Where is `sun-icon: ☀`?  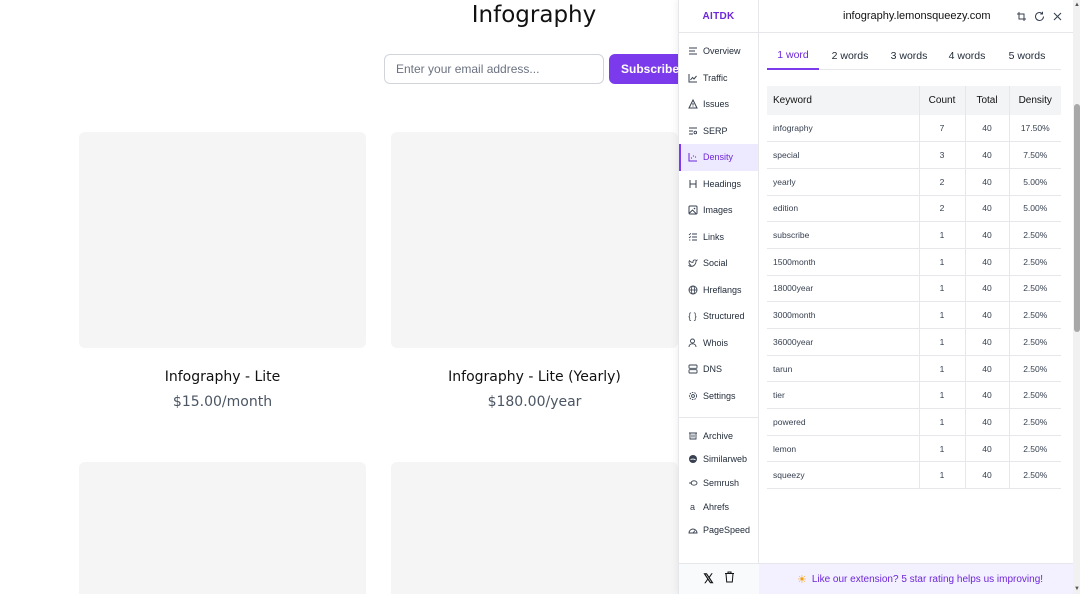 sun-icon: ☀ is located at coordinates (801, 579).